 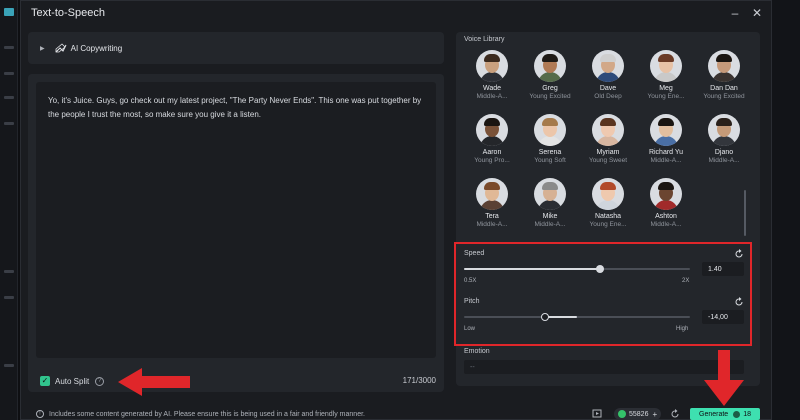 I want to click on app-sidebar-strip, so click(x=9, y=210).